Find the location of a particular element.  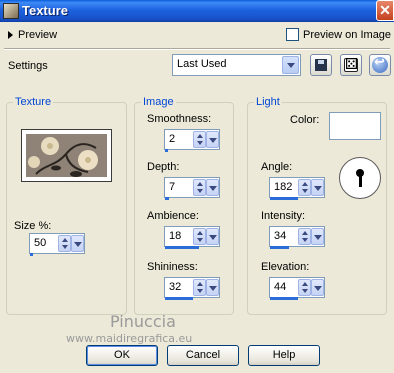

angle-label: Angle: is located at coordinates (277, 167).